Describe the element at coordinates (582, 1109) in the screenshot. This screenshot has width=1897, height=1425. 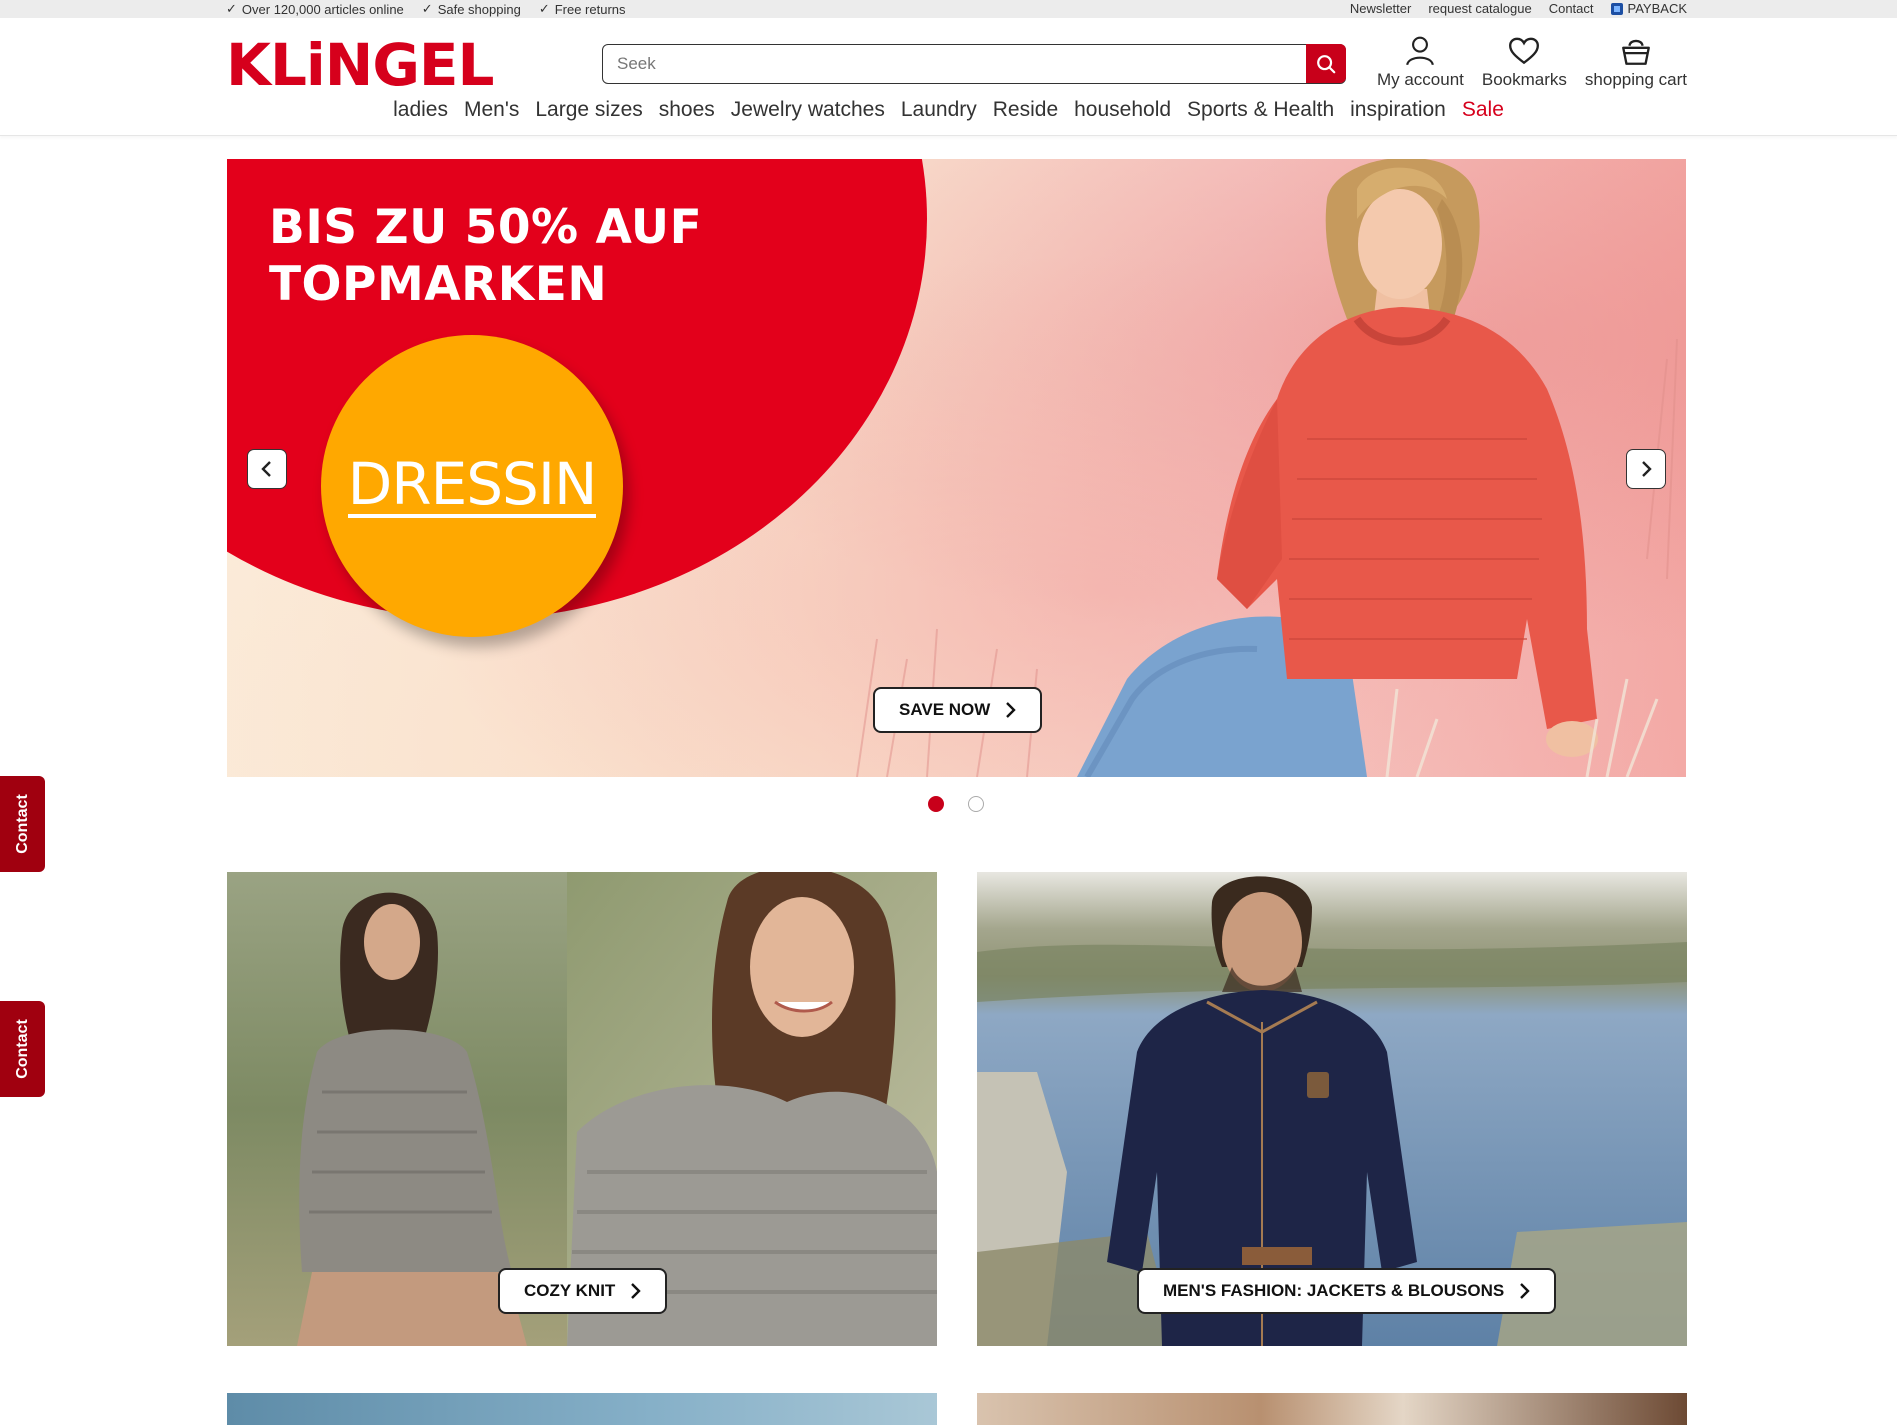
I see `promo-tile-cozy-knit: COZY KNIT` at that location.